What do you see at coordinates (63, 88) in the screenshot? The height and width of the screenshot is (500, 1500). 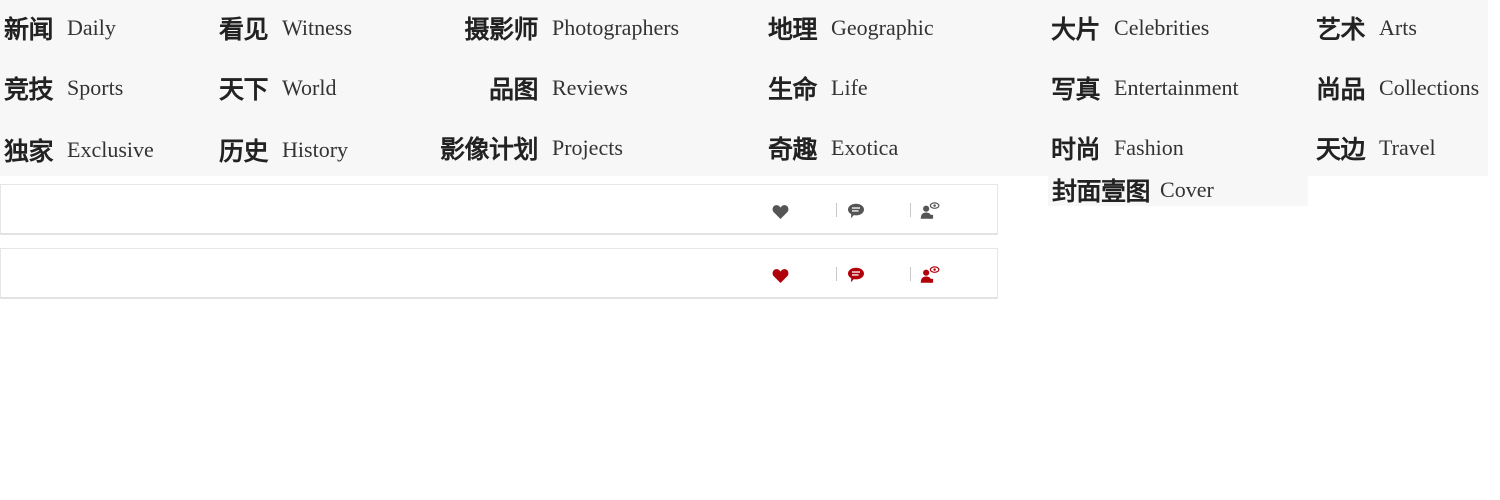 I see `nav-item-sports: 竞技 Sports` at bounding box center [63, 88].